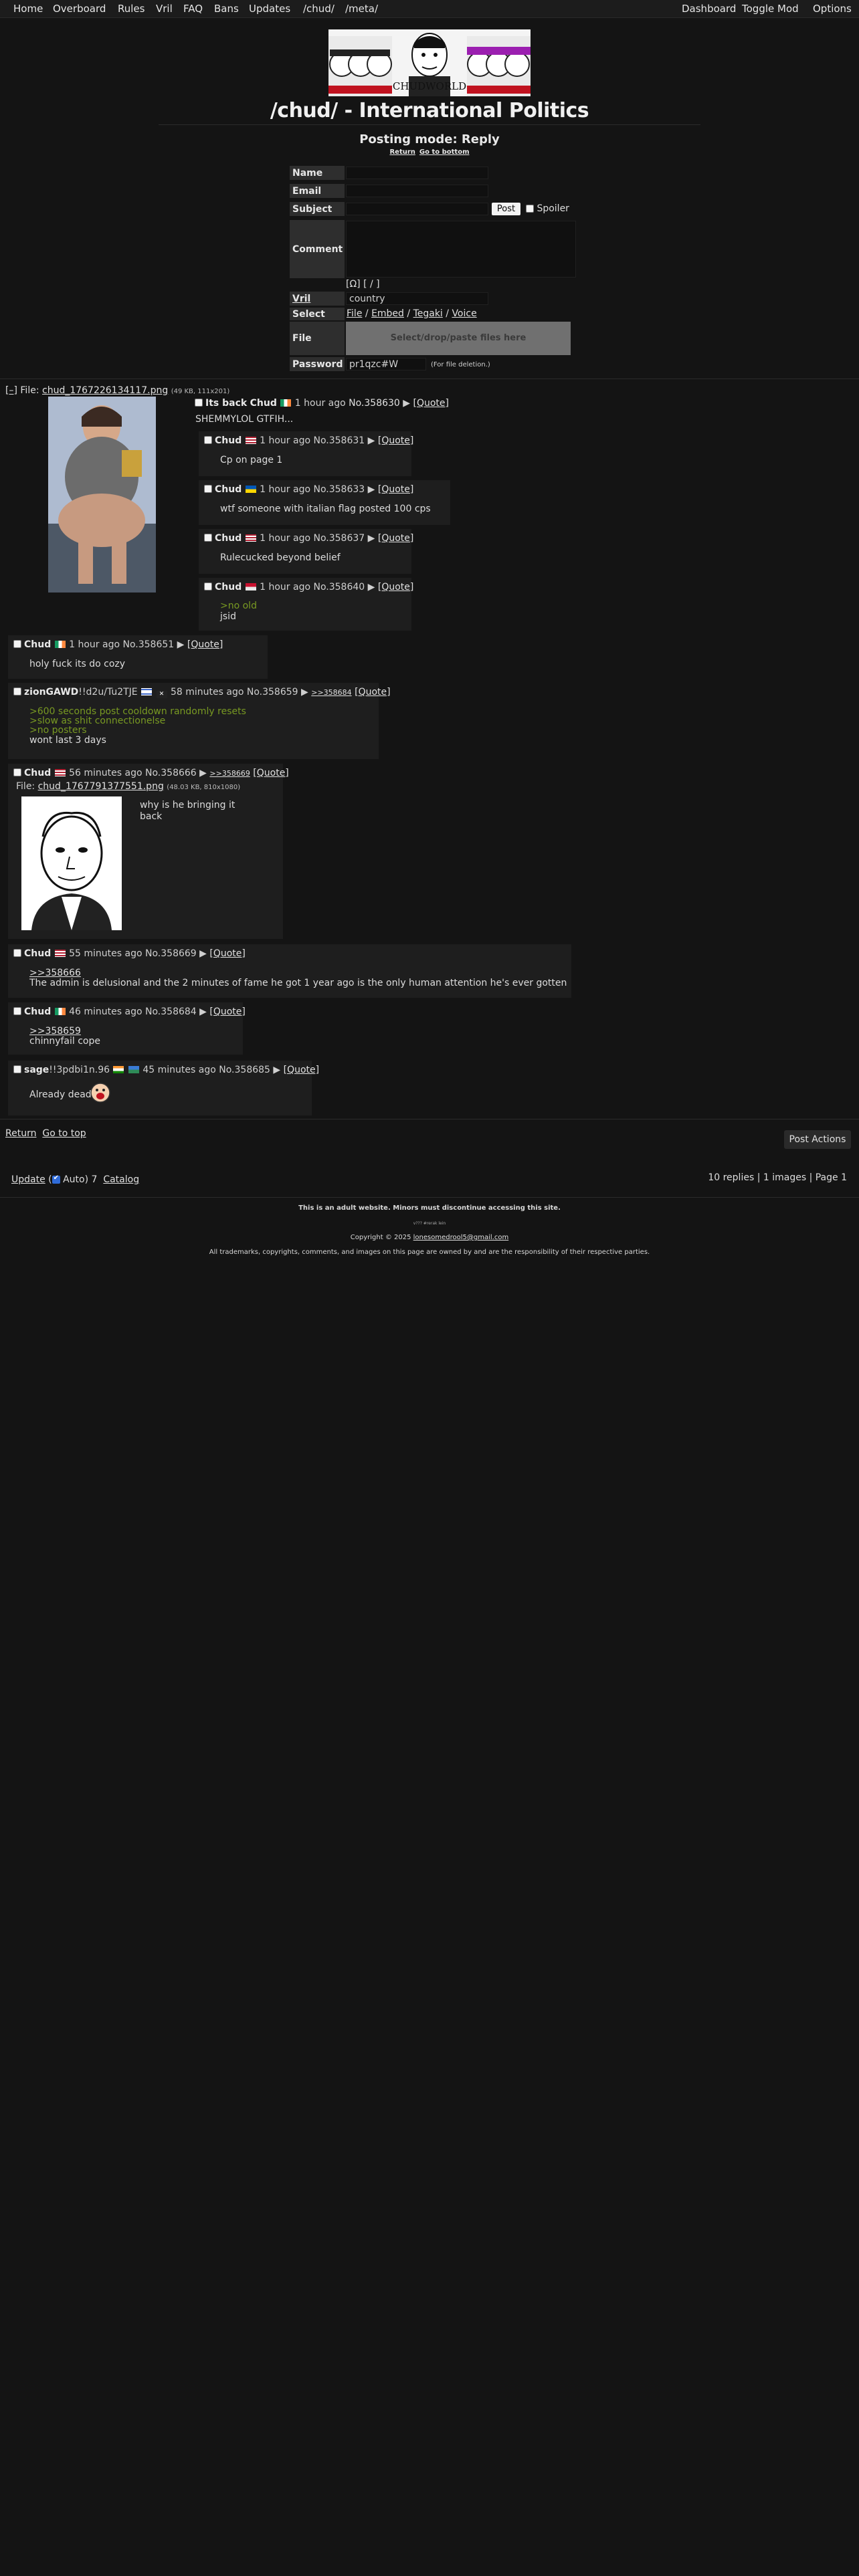  What do you see at coordinates (340, 440) in the screenshot?
I see `post-number: No.358631` at bounding box center [340, 440].